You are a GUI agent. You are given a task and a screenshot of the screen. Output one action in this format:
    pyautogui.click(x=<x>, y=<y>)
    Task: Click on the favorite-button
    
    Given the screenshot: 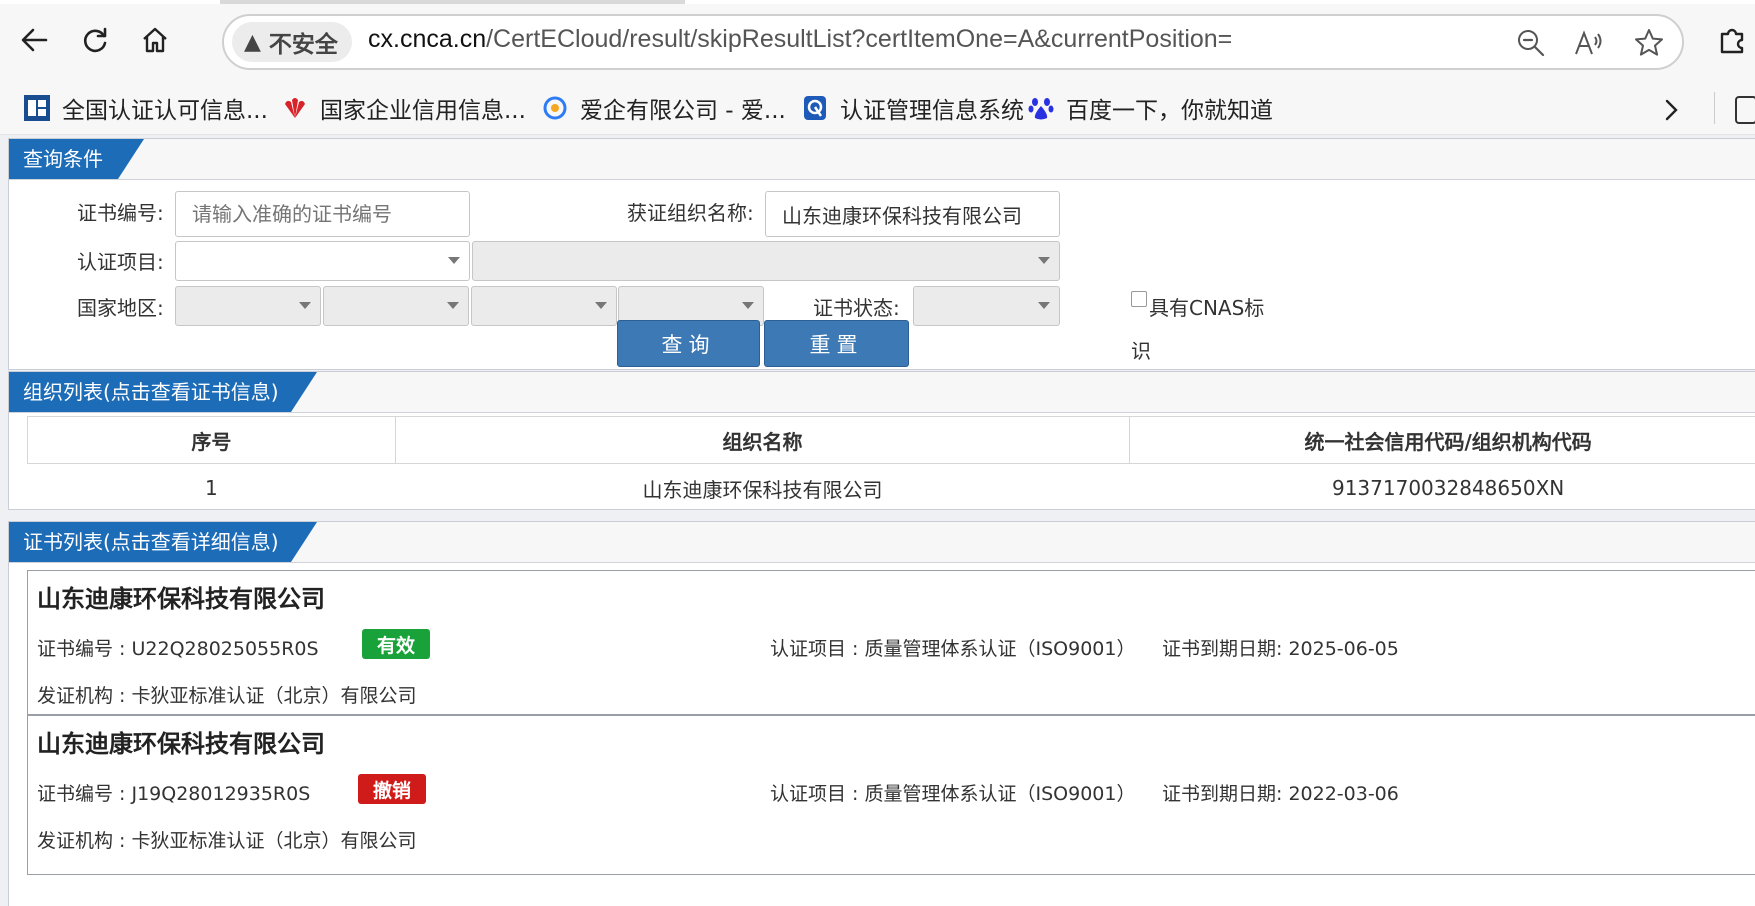 What is the action you would take?
    pyautogui.click(x=1649, y=43)
    